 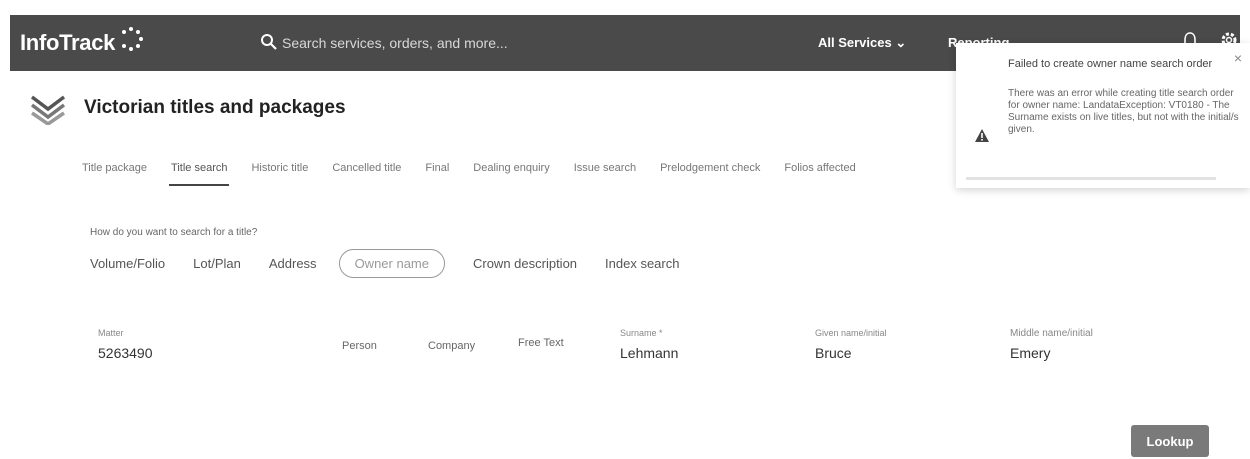 What do you see at coordinates (279, 174) in the screenshot?
I see `tab-historic-title: Historic title` at bounding box center [279, 174].